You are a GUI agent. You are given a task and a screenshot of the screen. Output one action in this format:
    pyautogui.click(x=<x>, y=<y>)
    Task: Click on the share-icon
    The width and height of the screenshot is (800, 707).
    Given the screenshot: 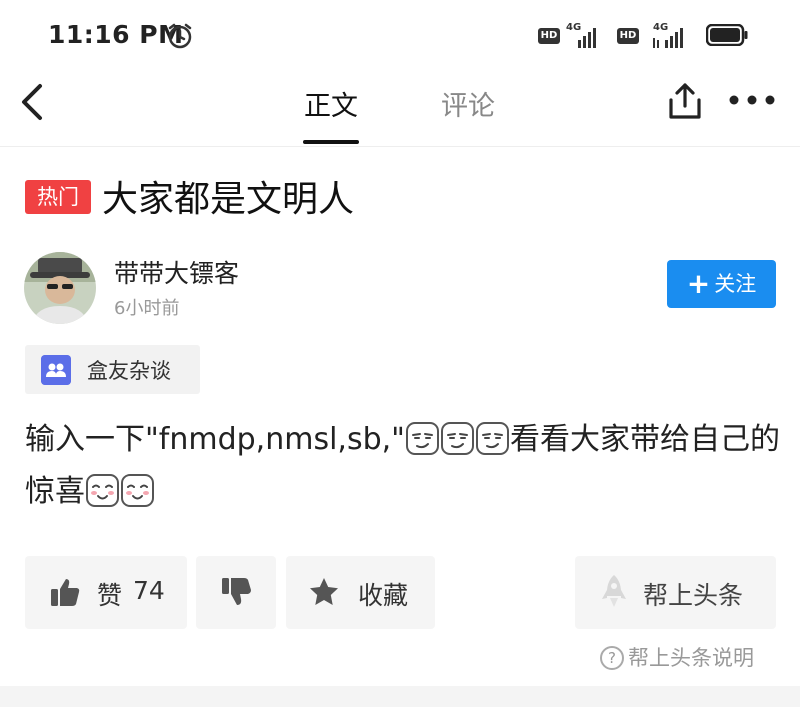 What is the action you would take?
    pyautogui.click(x=685, y=101)
    